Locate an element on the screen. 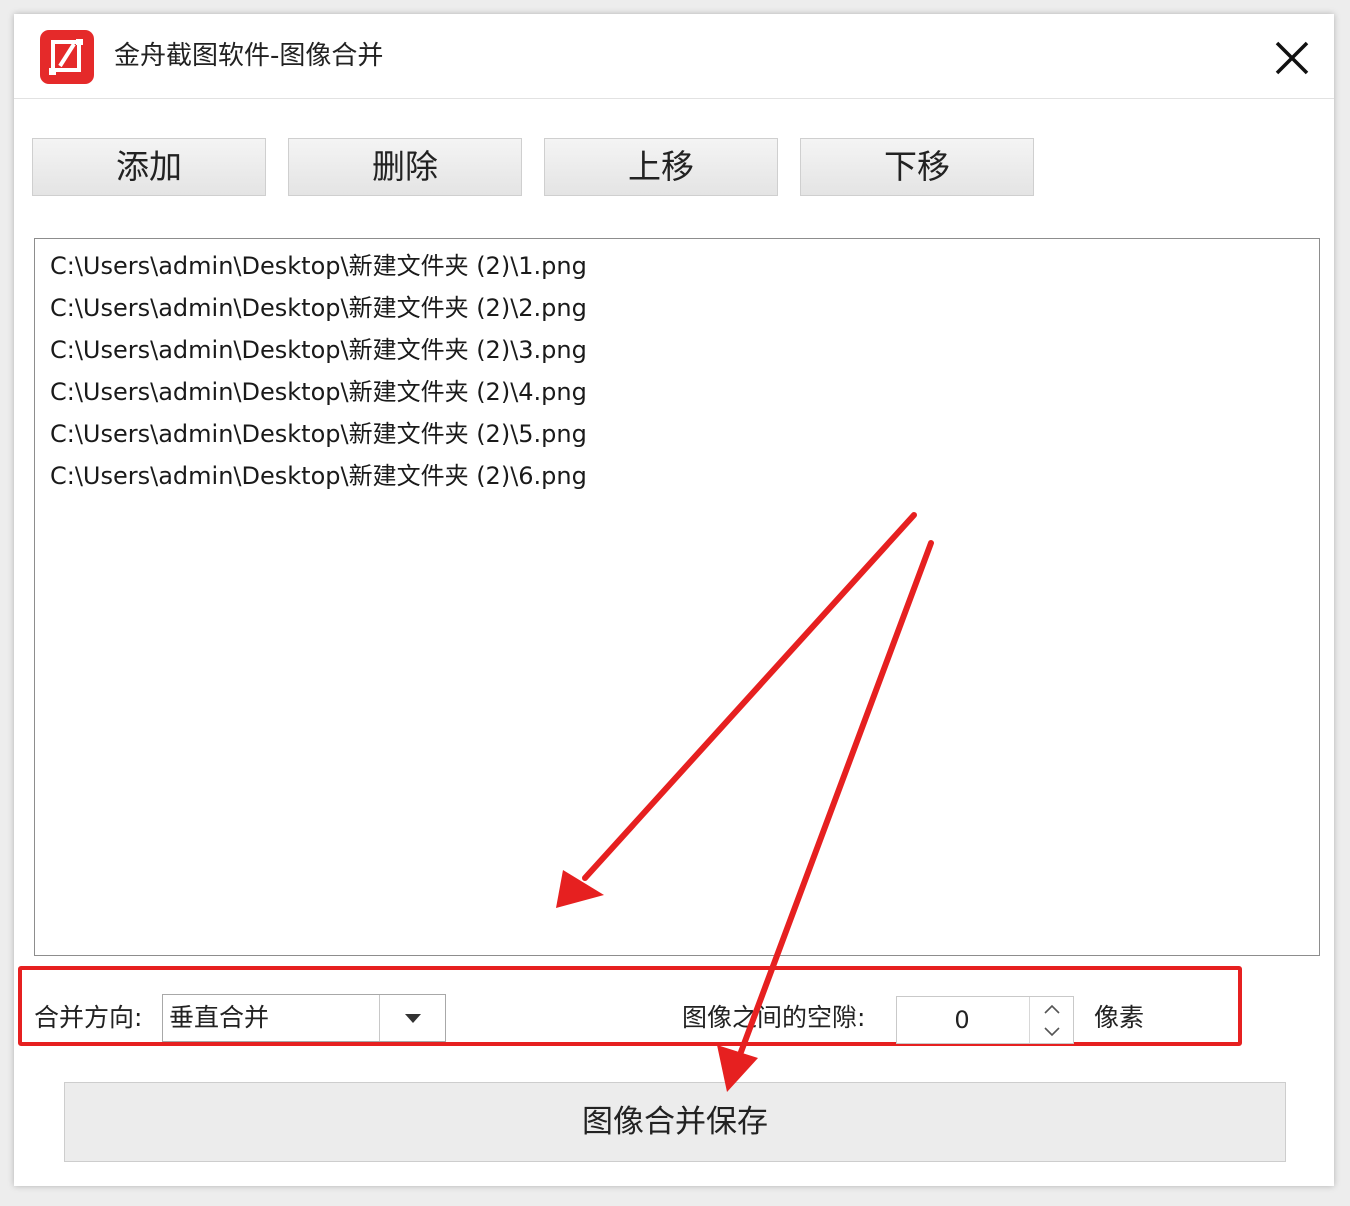  gap-stepper is located at coordinates (985, 1020).